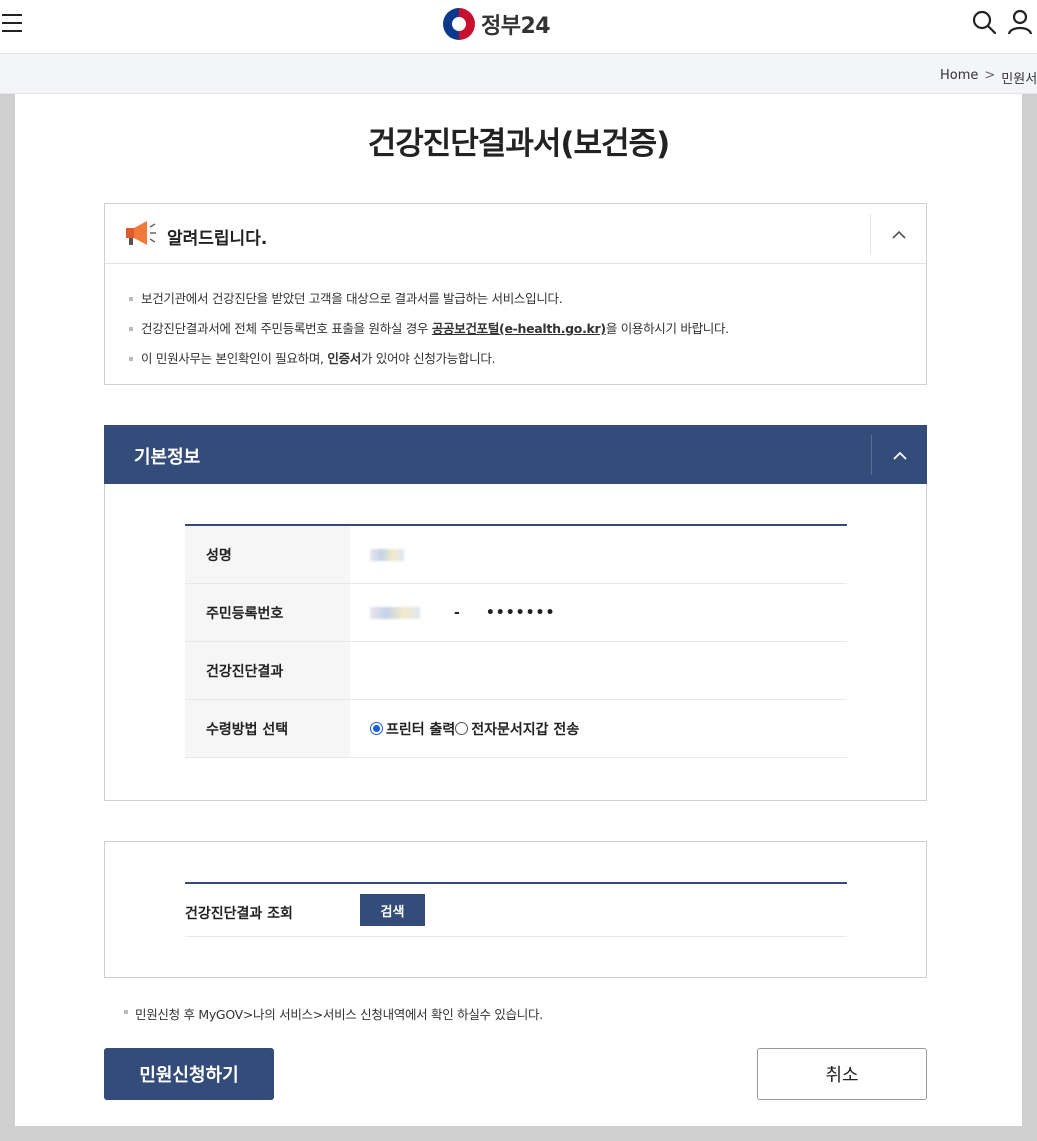 This screenshot has height=1141, width=1037. What do you see at coordinates (217, 239) in the screenshot?
I see `notice-title: 알려드립니다.` at bounding box center [217, 239].